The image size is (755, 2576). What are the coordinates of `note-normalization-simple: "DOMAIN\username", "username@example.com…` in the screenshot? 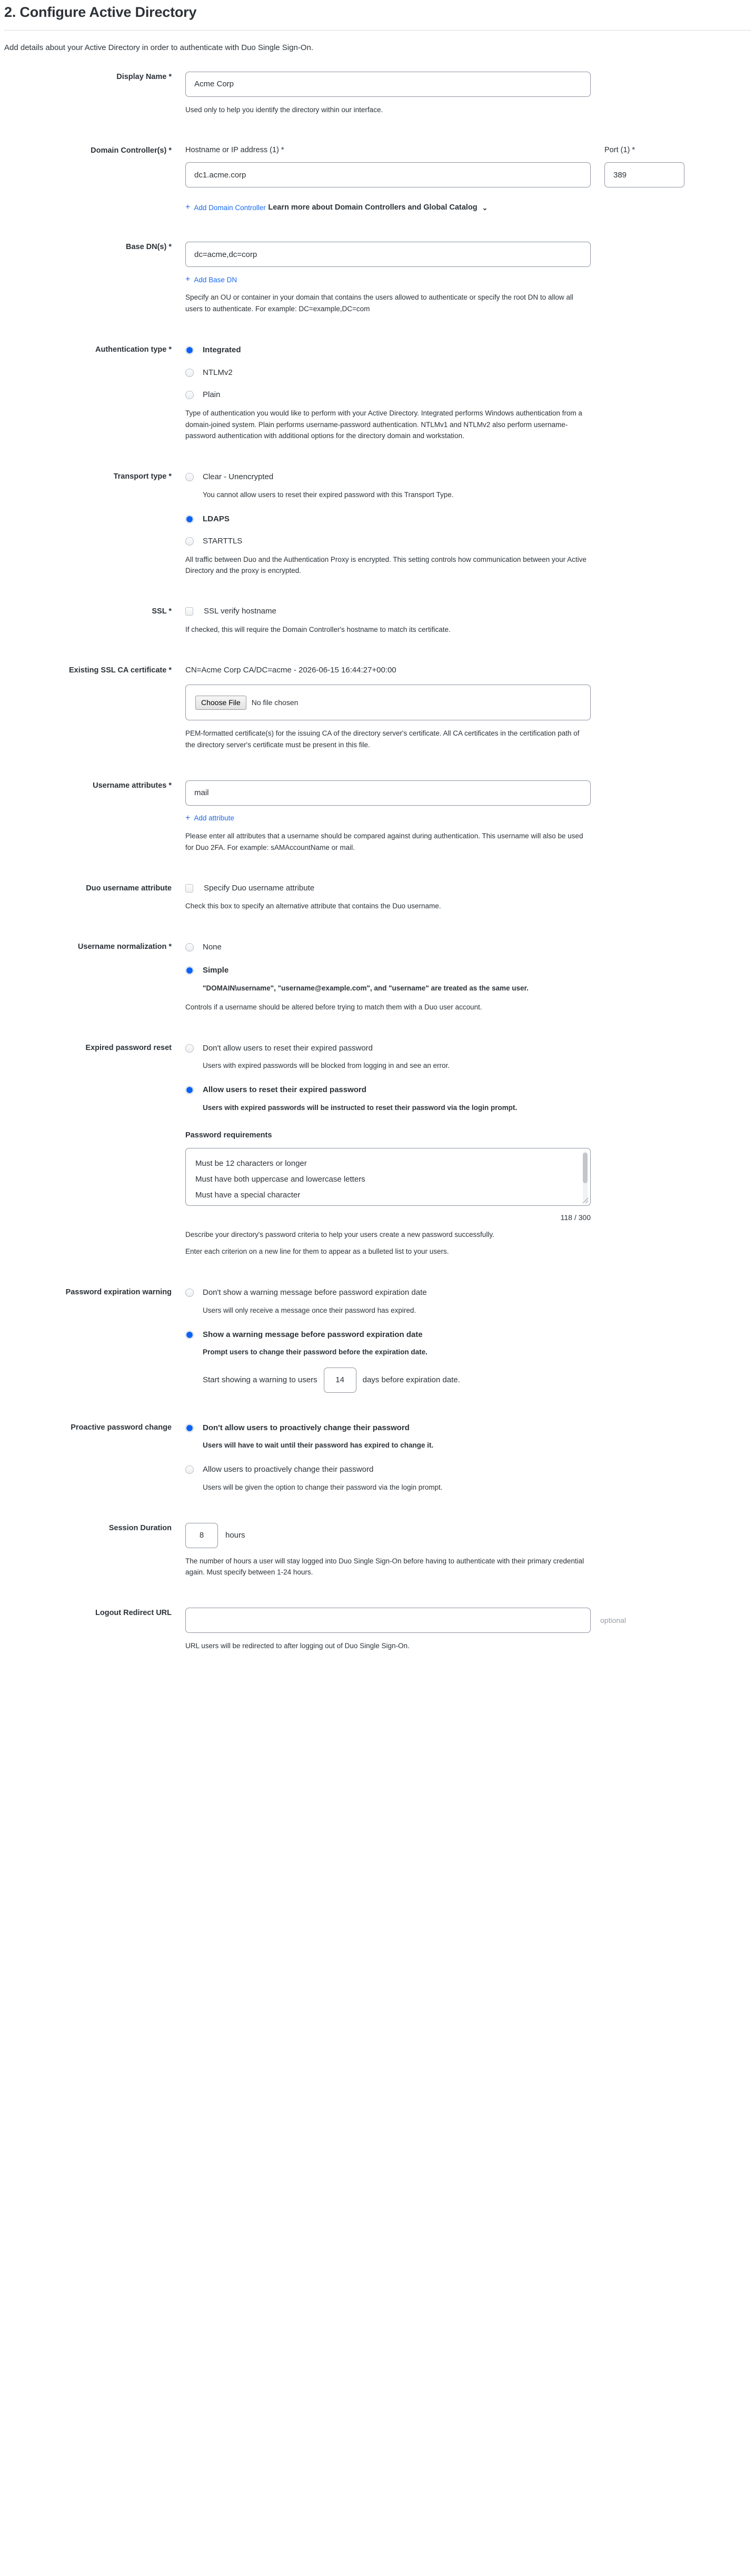 It's located at (366, 988).